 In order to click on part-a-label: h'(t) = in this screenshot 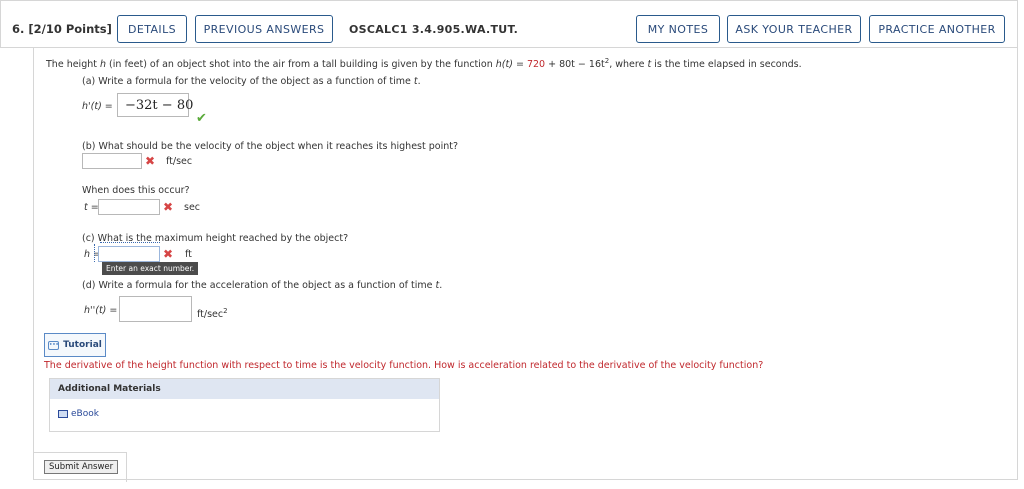, I will do `click(97, 106)`.